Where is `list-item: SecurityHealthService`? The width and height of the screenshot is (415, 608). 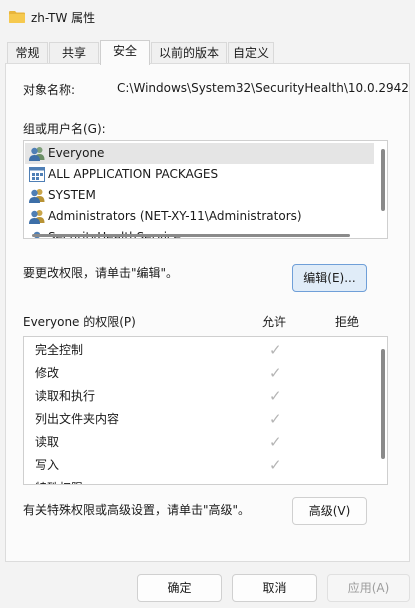
list-item: SecurityHealthService is located at coordinates (199, 232).